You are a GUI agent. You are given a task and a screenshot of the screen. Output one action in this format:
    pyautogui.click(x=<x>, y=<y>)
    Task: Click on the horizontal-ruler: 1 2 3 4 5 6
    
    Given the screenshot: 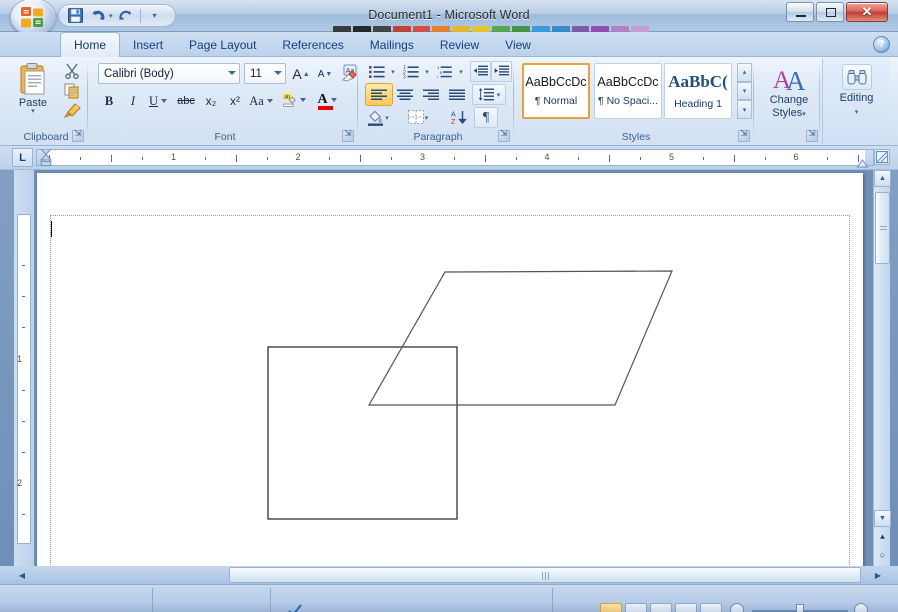 What is the action you would take?
    pyautogui.click(x=455, y=158)
    